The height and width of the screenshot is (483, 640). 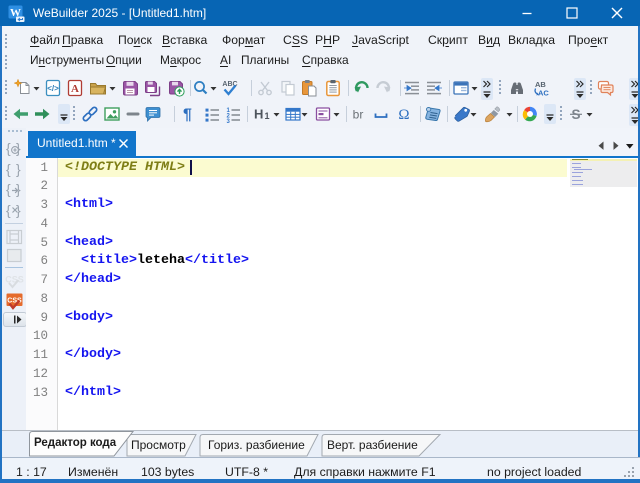 What do you see at coordinates (75, 89) in the screenshot?
I see `svg-text: A` at bounding box center [75, 89].